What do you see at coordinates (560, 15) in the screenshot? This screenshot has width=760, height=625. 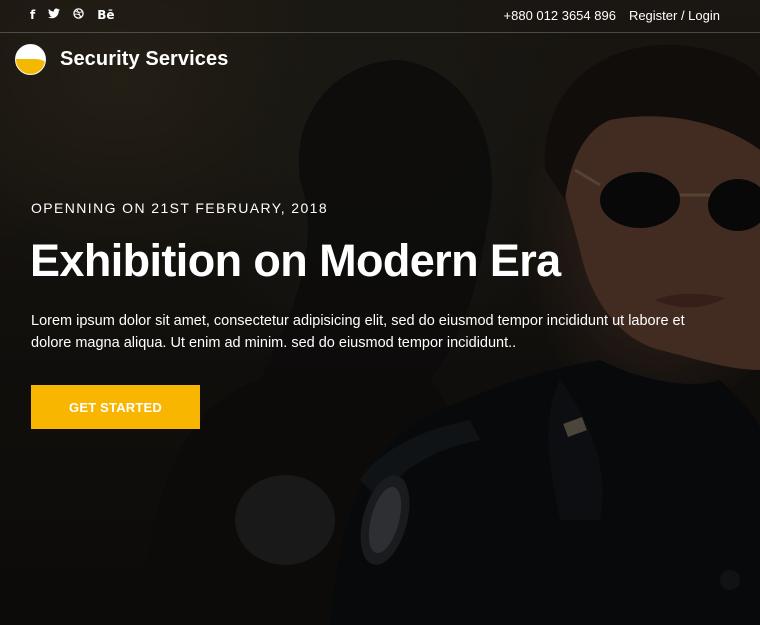 I see `phone-number: +880 012 3654 896` at bounding box center [560, 15].